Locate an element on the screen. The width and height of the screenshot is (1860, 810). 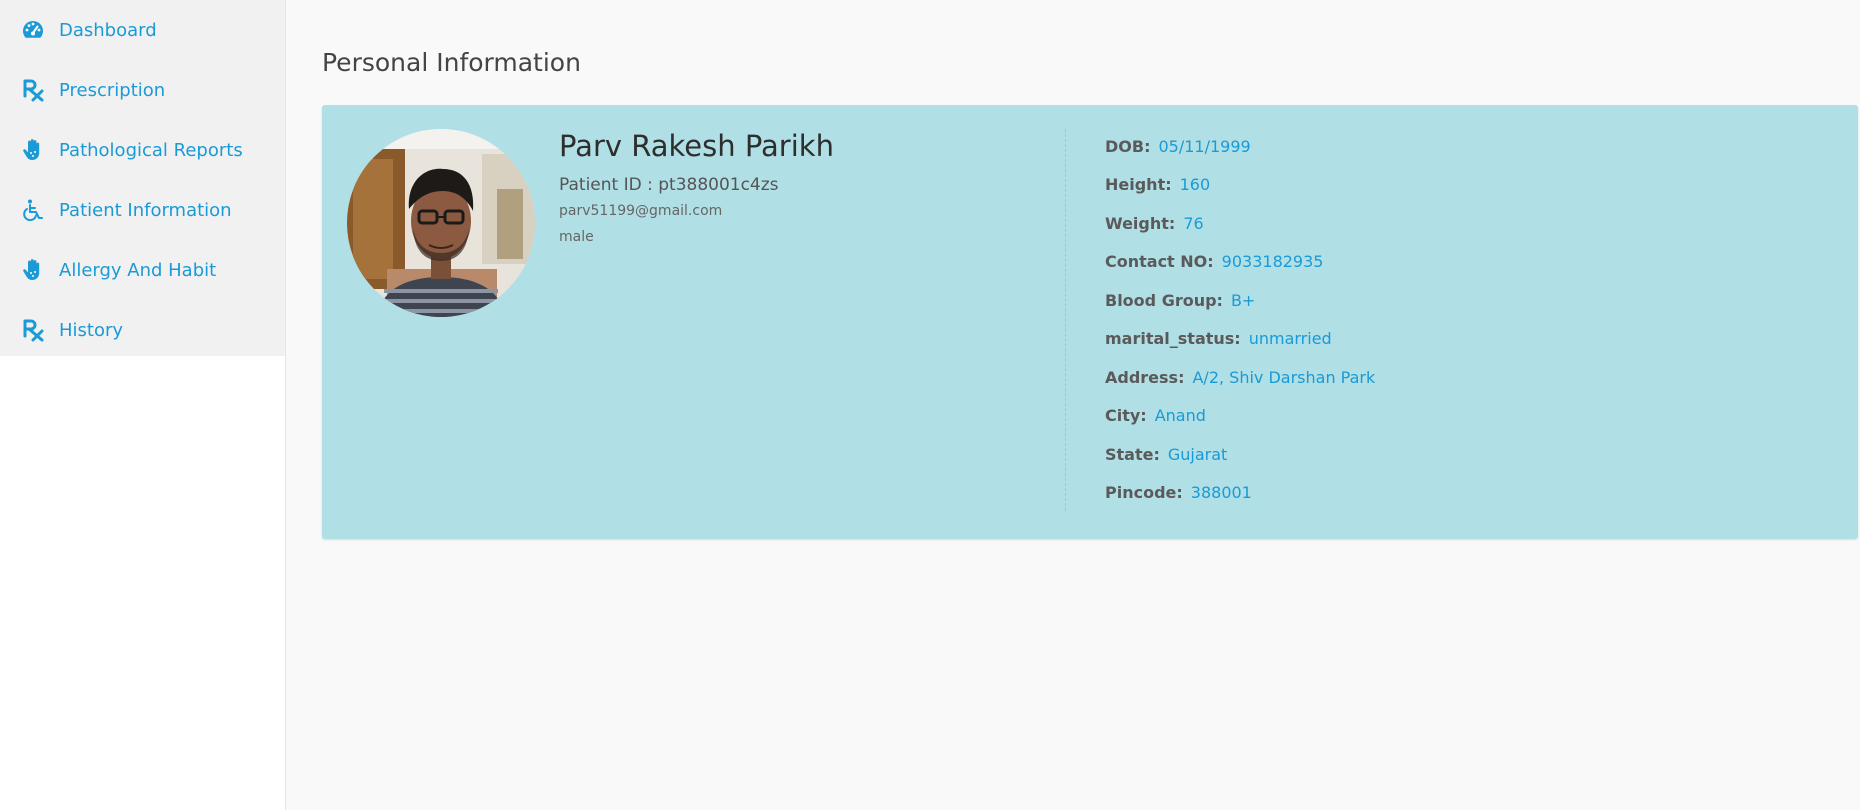
detail-value: 388001 is located at coordinates (1221, 493).